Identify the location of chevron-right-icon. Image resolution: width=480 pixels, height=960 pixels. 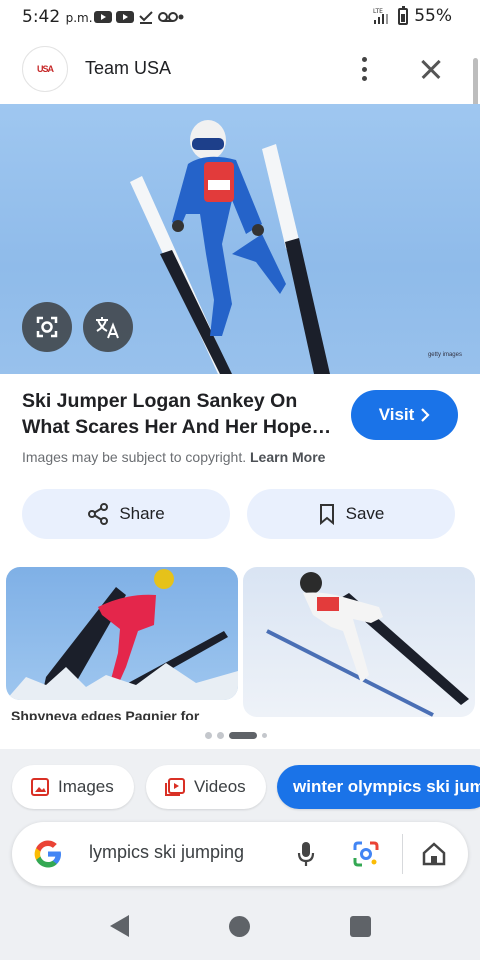
(425, 415).